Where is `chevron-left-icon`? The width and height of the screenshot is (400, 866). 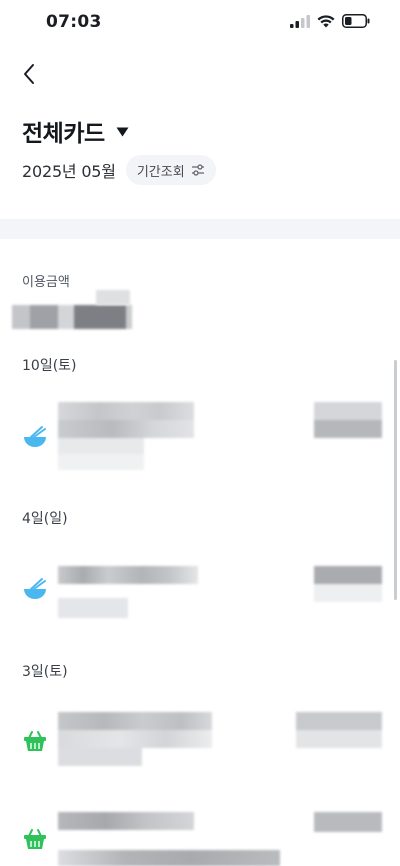
chevron-left-icon is located at coordinates (29, 74).